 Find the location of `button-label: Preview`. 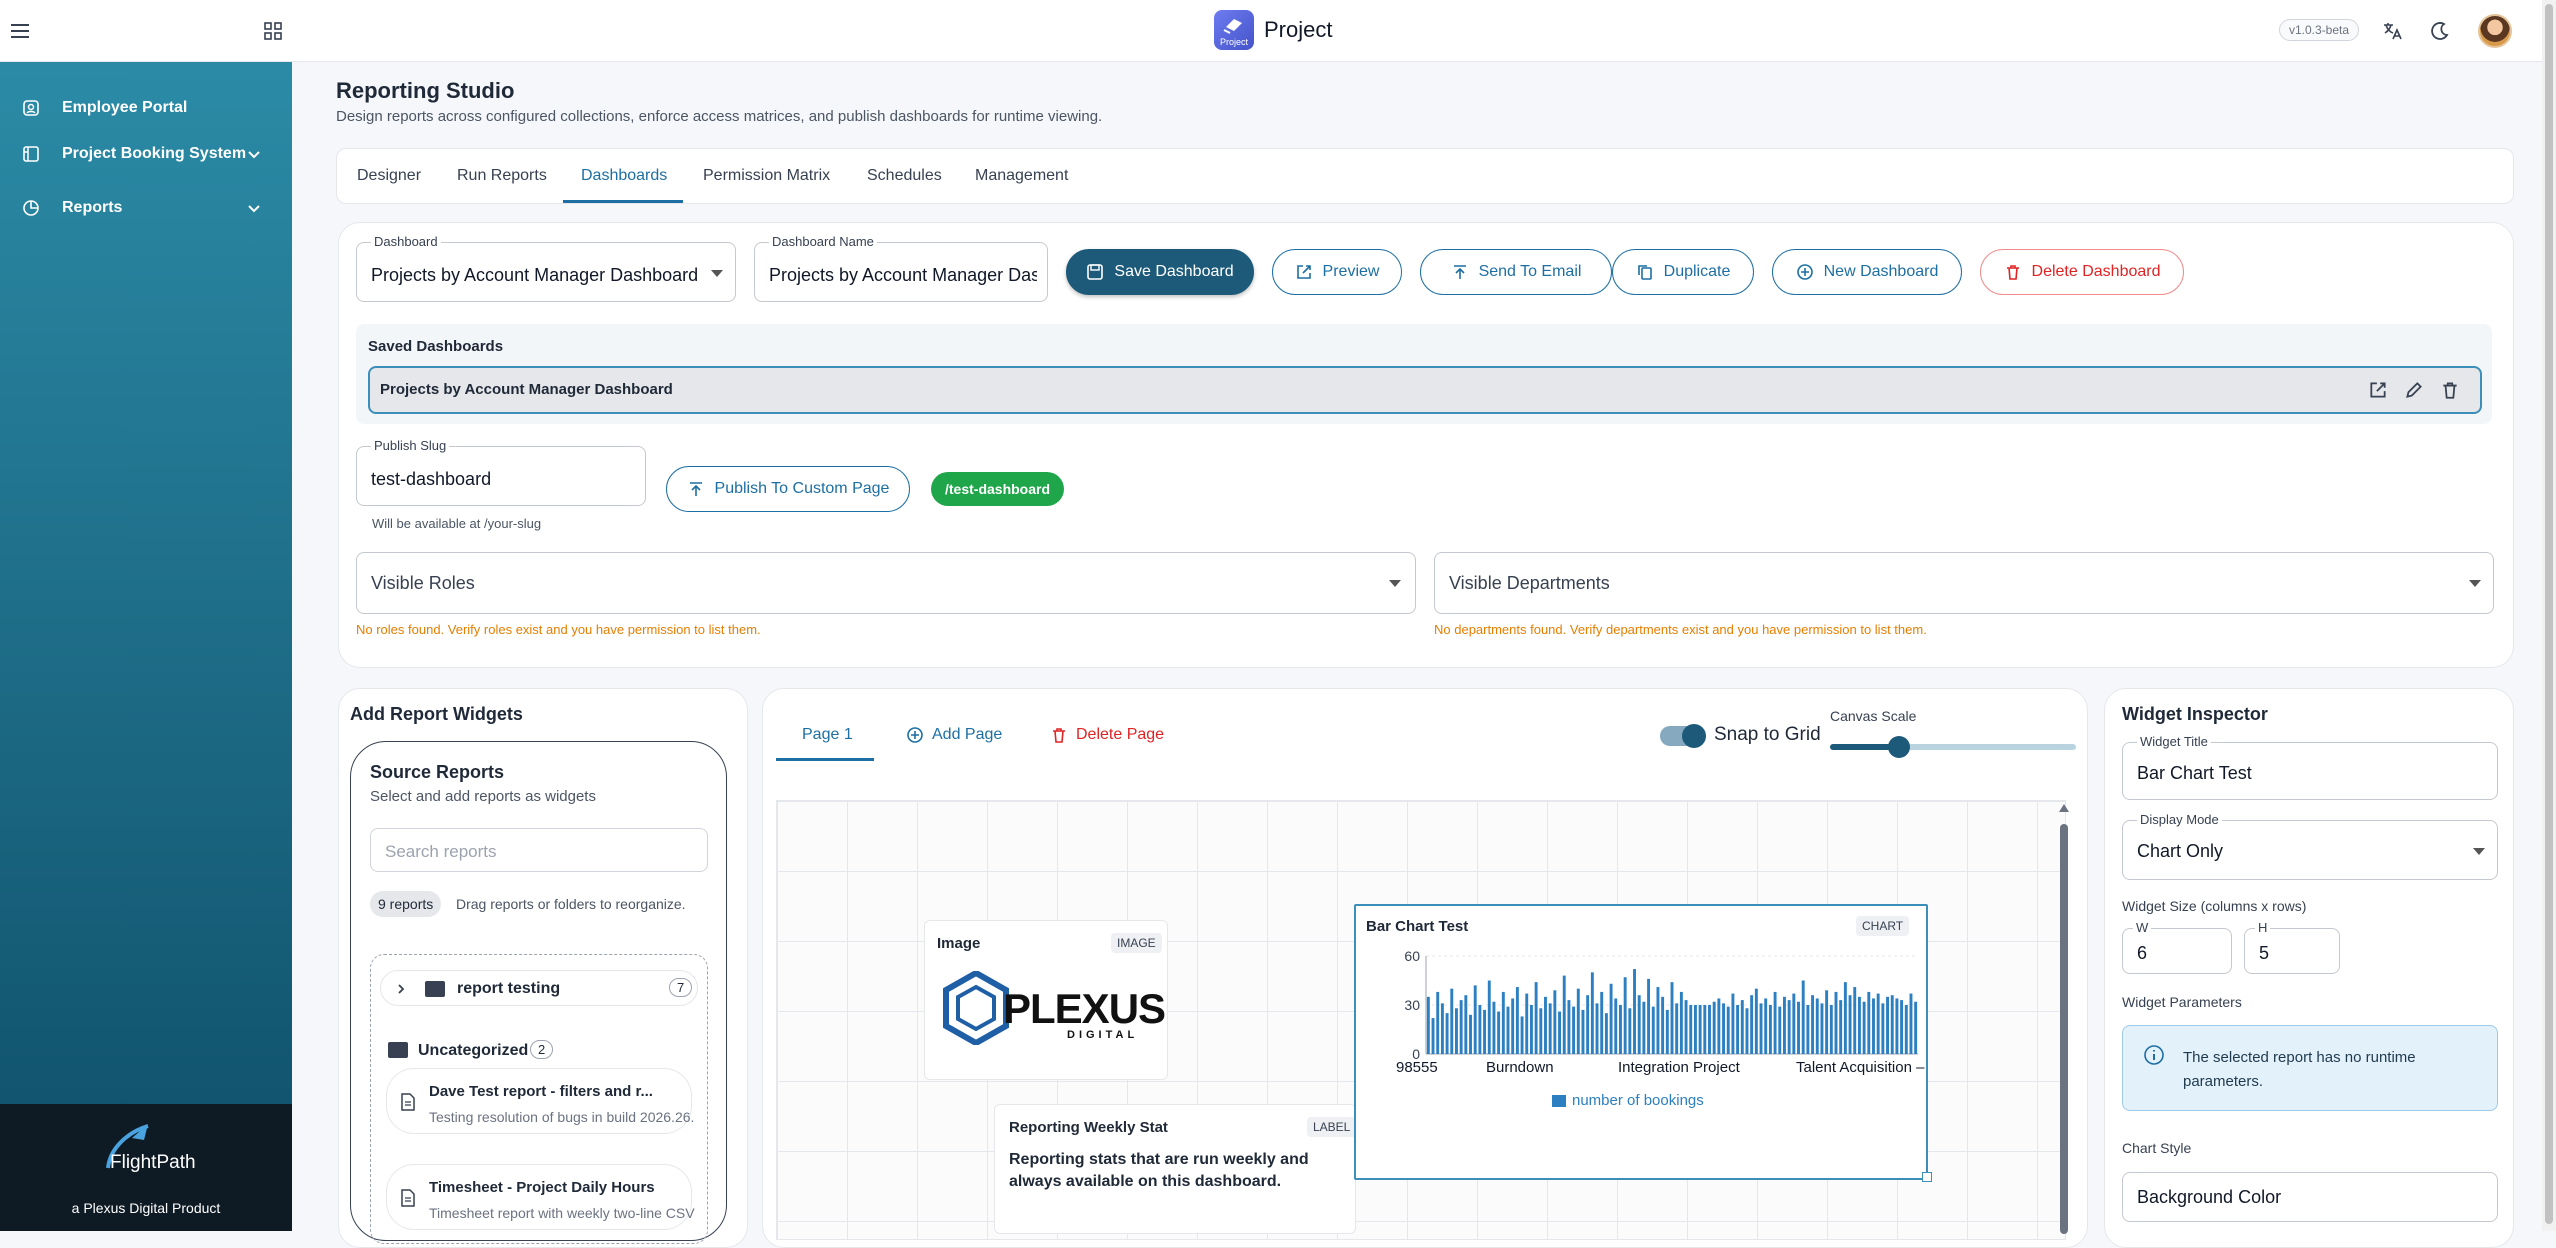

button-label: Preview is located at coordinates (1351, 271).